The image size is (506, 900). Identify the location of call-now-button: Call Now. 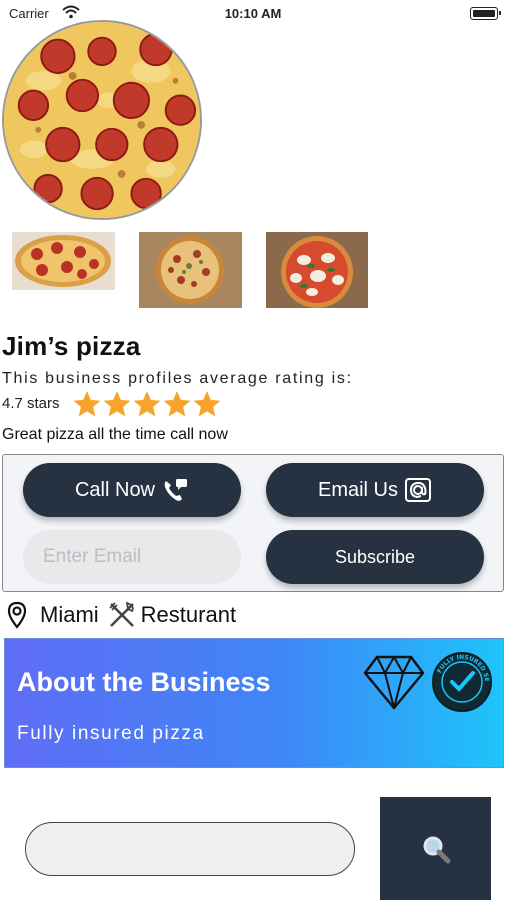
(132, 490).